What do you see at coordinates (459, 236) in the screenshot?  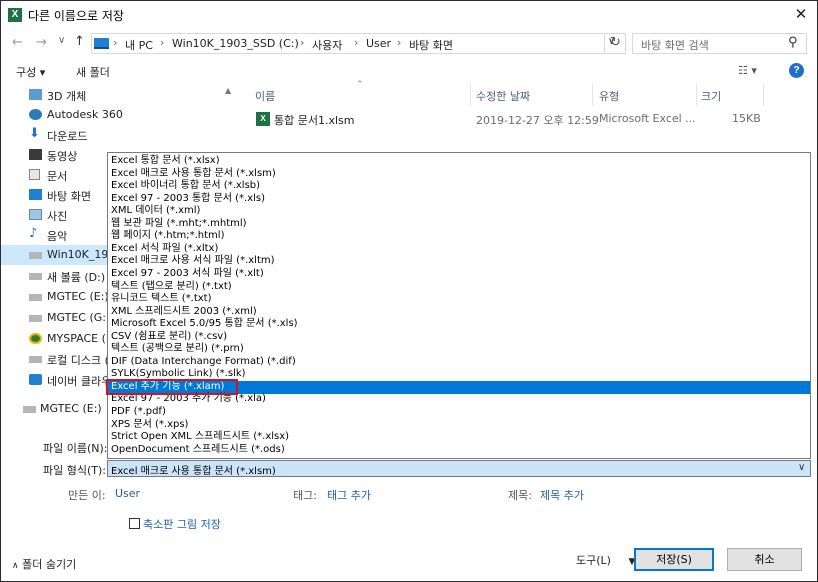 I see `filetype-option: 웹 페이지 (*.htm;*.html)` at bounding box center [459, 236].